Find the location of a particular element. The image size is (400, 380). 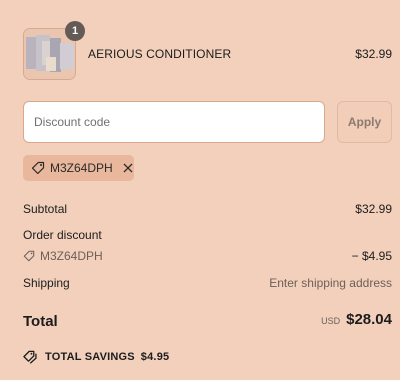

discount-value: − $4.95 is located at coordinates (371, 256).